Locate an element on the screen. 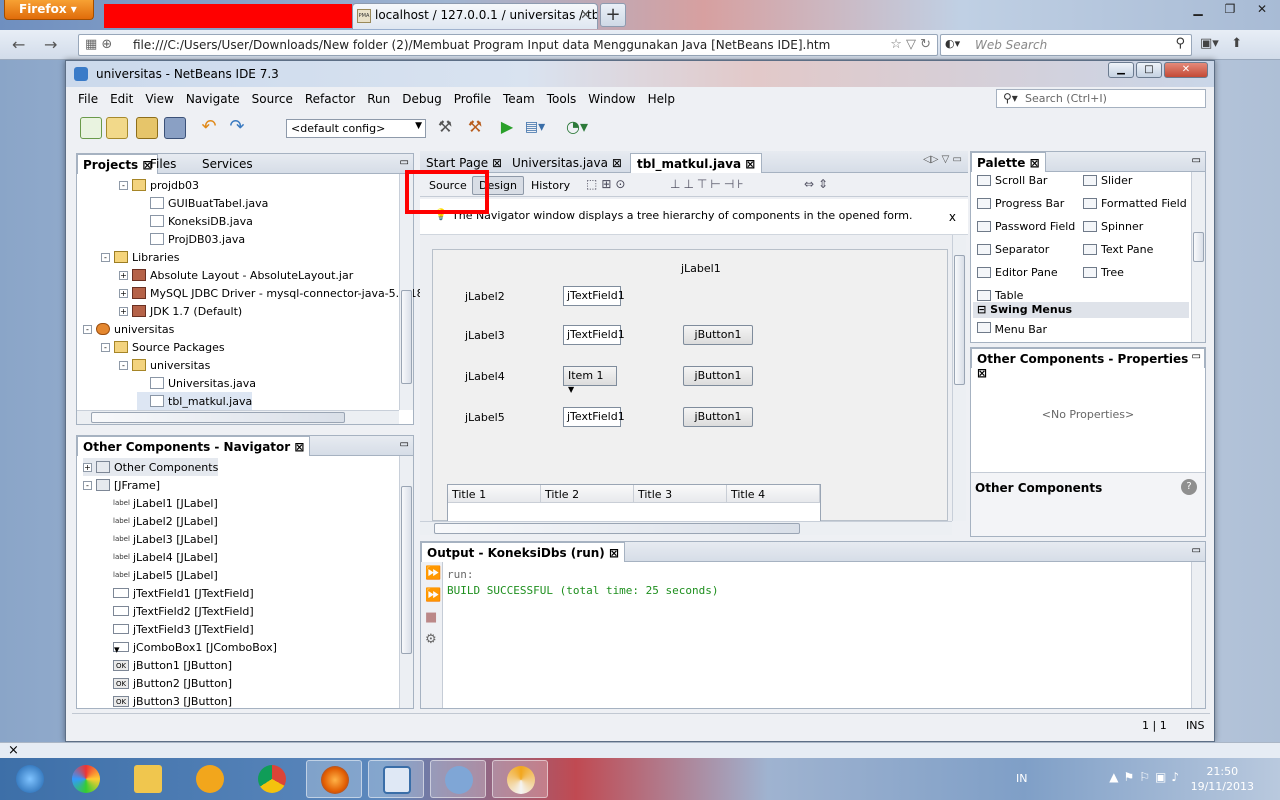  design-vscroll is located at coordinates (959, 378).